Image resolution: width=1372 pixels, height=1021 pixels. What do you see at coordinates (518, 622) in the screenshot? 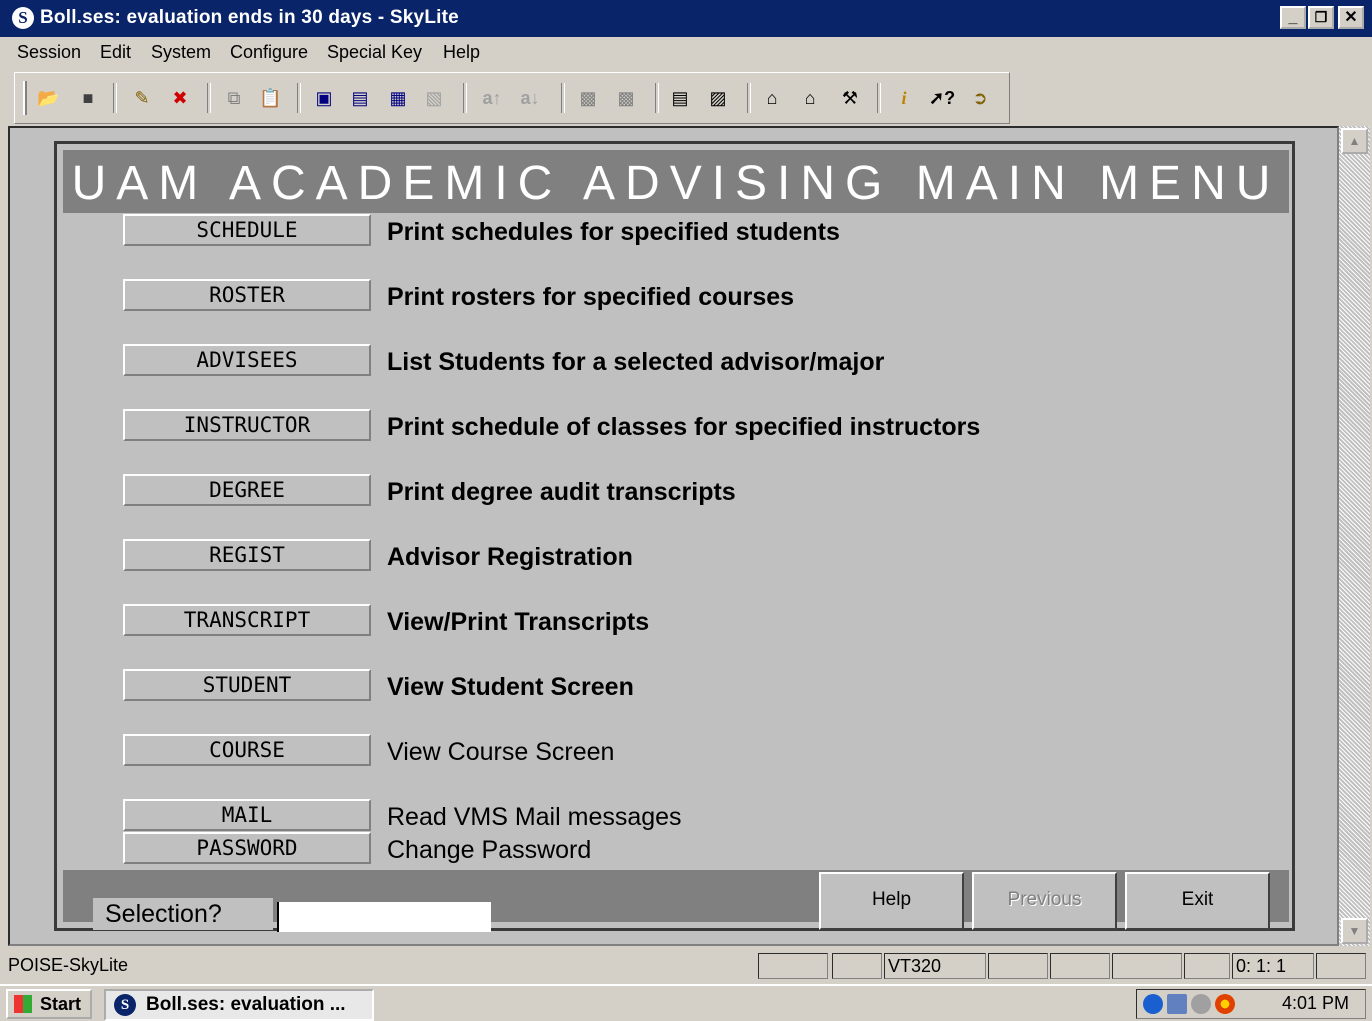
I see `transcript-description: View/Print Transcripts` at bounding box center [518, 622].